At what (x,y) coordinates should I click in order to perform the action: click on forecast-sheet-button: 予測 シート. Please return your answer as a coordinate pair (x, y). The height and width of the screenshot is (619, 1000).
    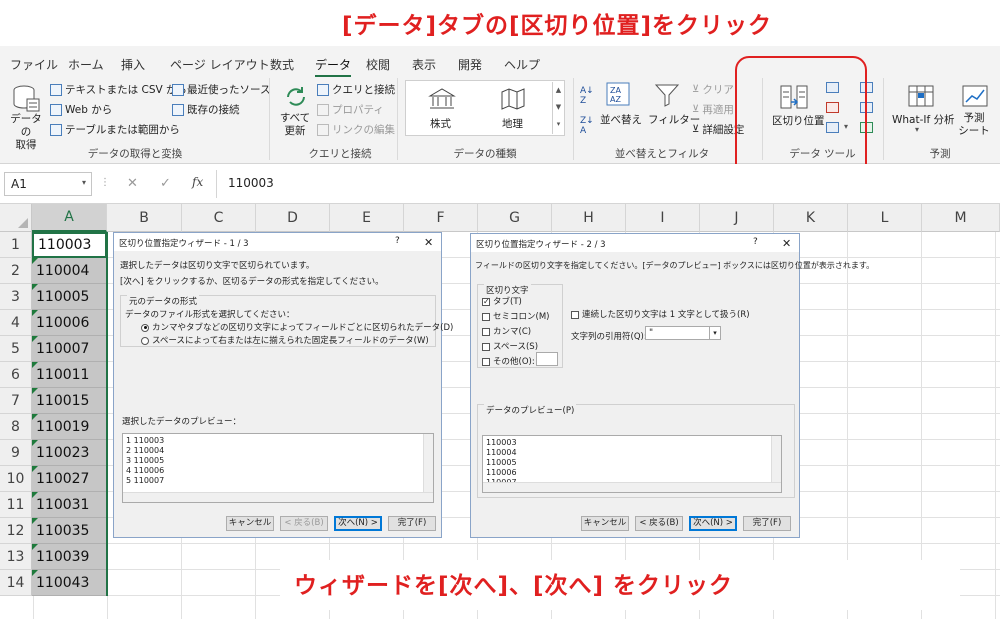
    Looking at the image, I should click on (974, 125).